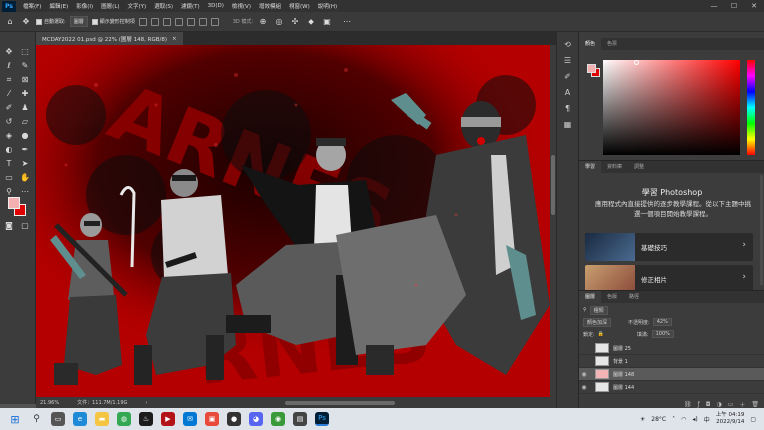 The height and width of the screenshot is (430, 764). Describe the element at coordinates (26, 22) in the screenshot. I see `move-tool-icon: ✥` at that location.